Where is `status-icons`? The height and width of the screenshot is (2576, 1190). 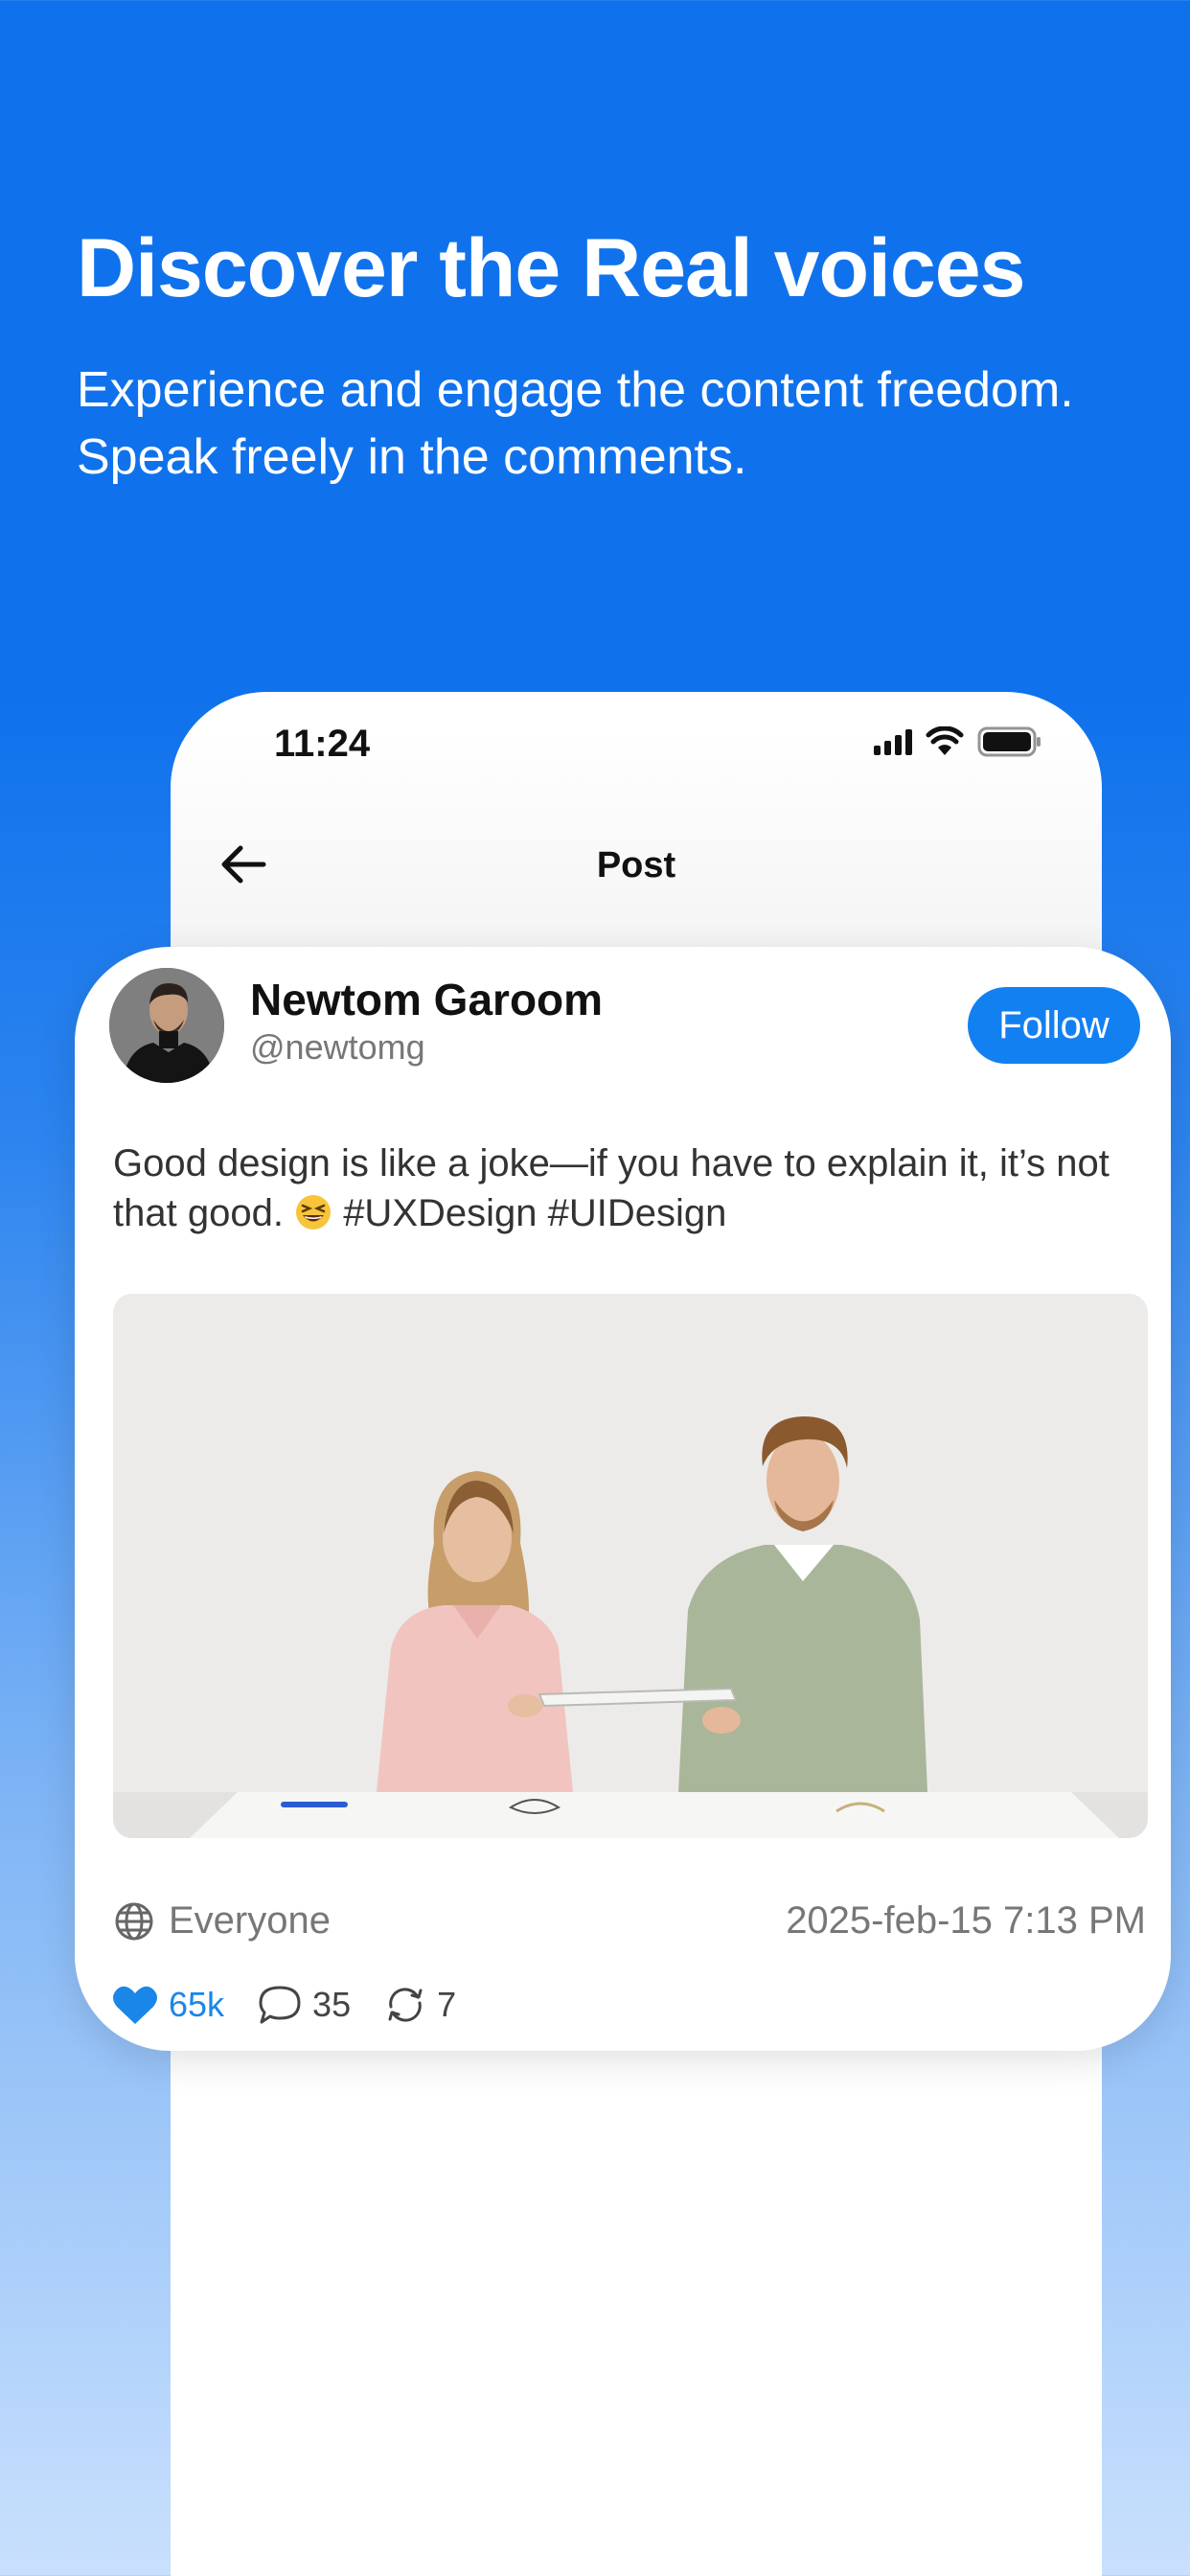
status-icons is located at coordinates (958, 741).